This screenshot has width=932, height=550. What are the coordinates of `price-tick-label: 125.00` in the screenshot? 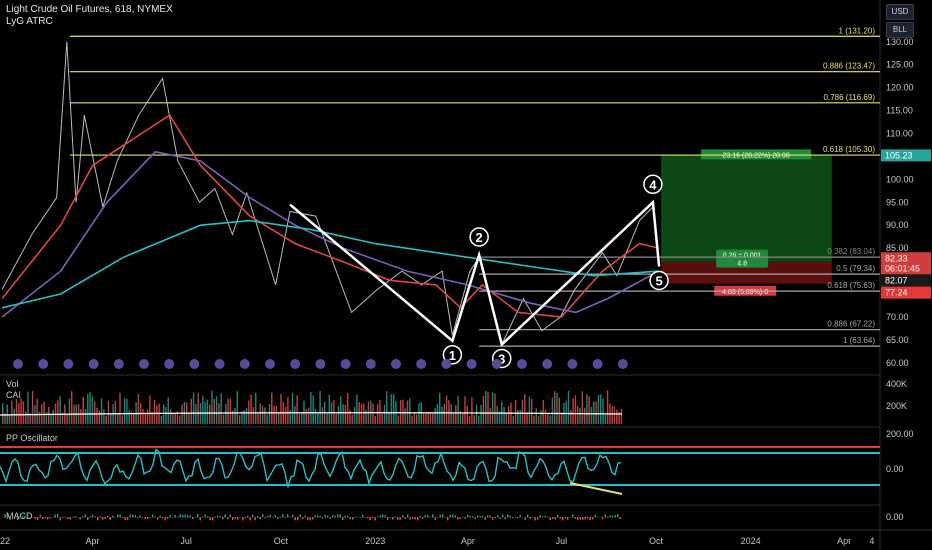 It's located at (900, 65).